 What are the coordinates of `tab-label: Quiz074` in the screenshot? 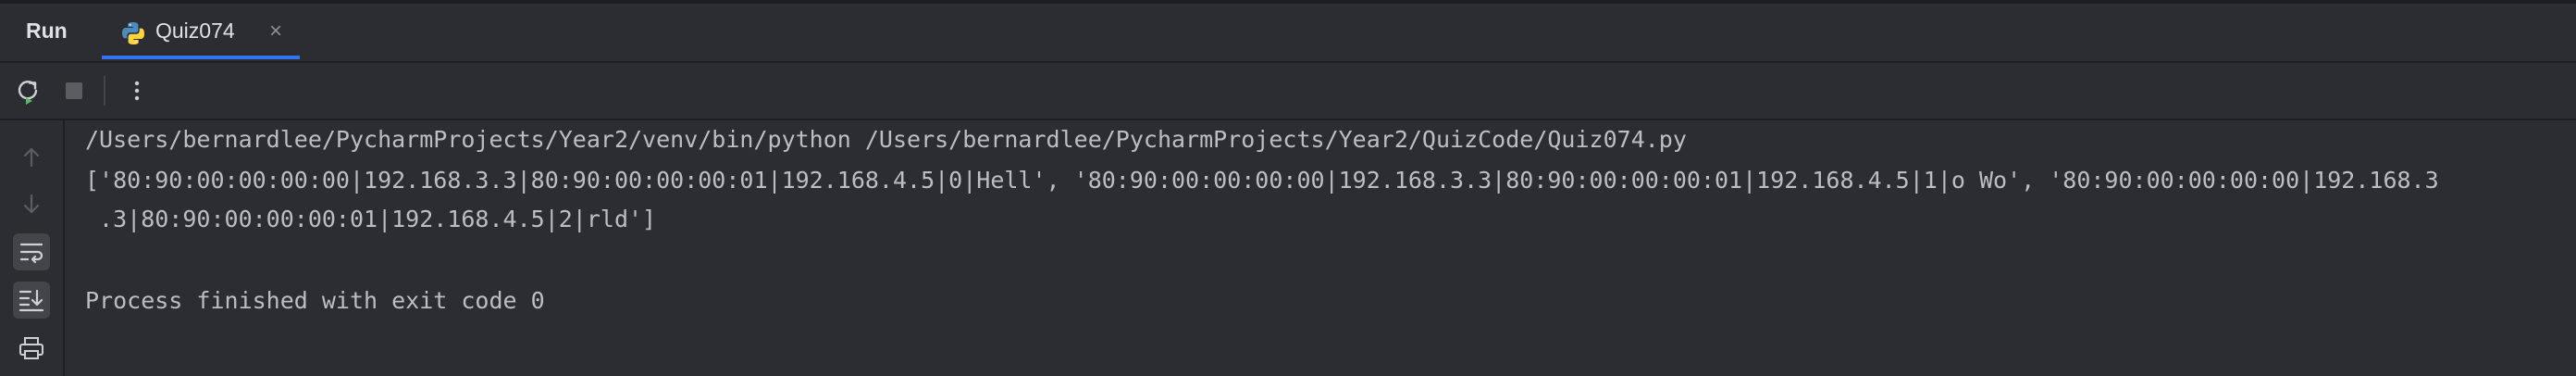 It's located at (195, 31).